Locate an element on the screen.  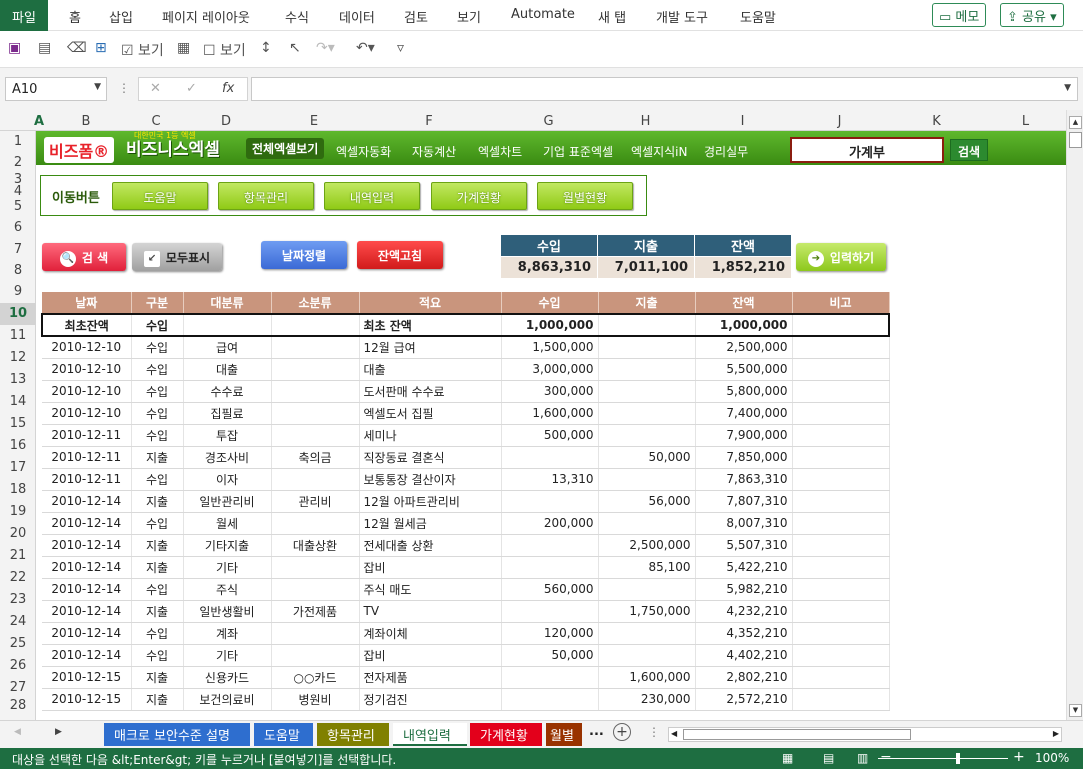
sheet-tab-monthly: 월별 is located at coordinates (564, 734).